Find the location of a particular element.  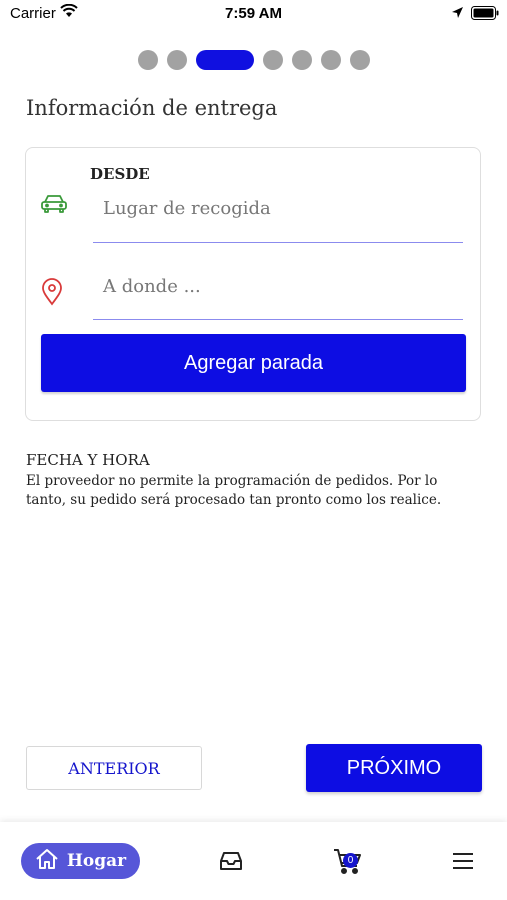

previous-button: ANTERIOR is located at coordinates (114, 768).